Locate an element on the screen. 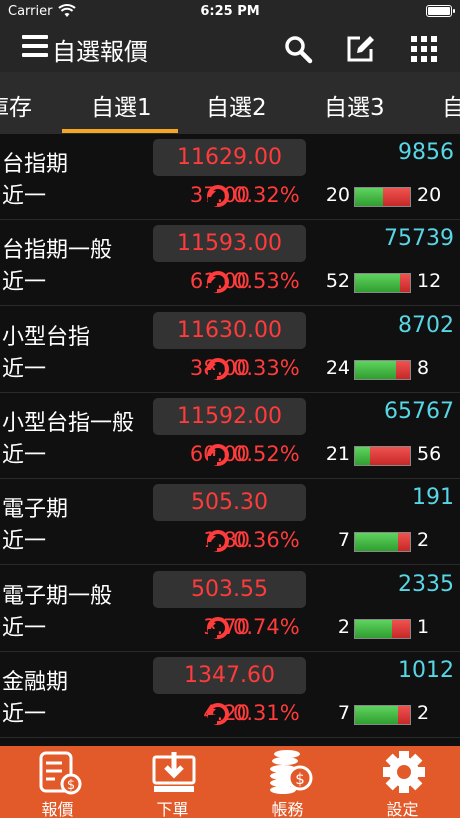 Image resolution: width=460 pixels, height=818 pixels. tab-account-label: 帳務 is located at coordinates (287, 809).